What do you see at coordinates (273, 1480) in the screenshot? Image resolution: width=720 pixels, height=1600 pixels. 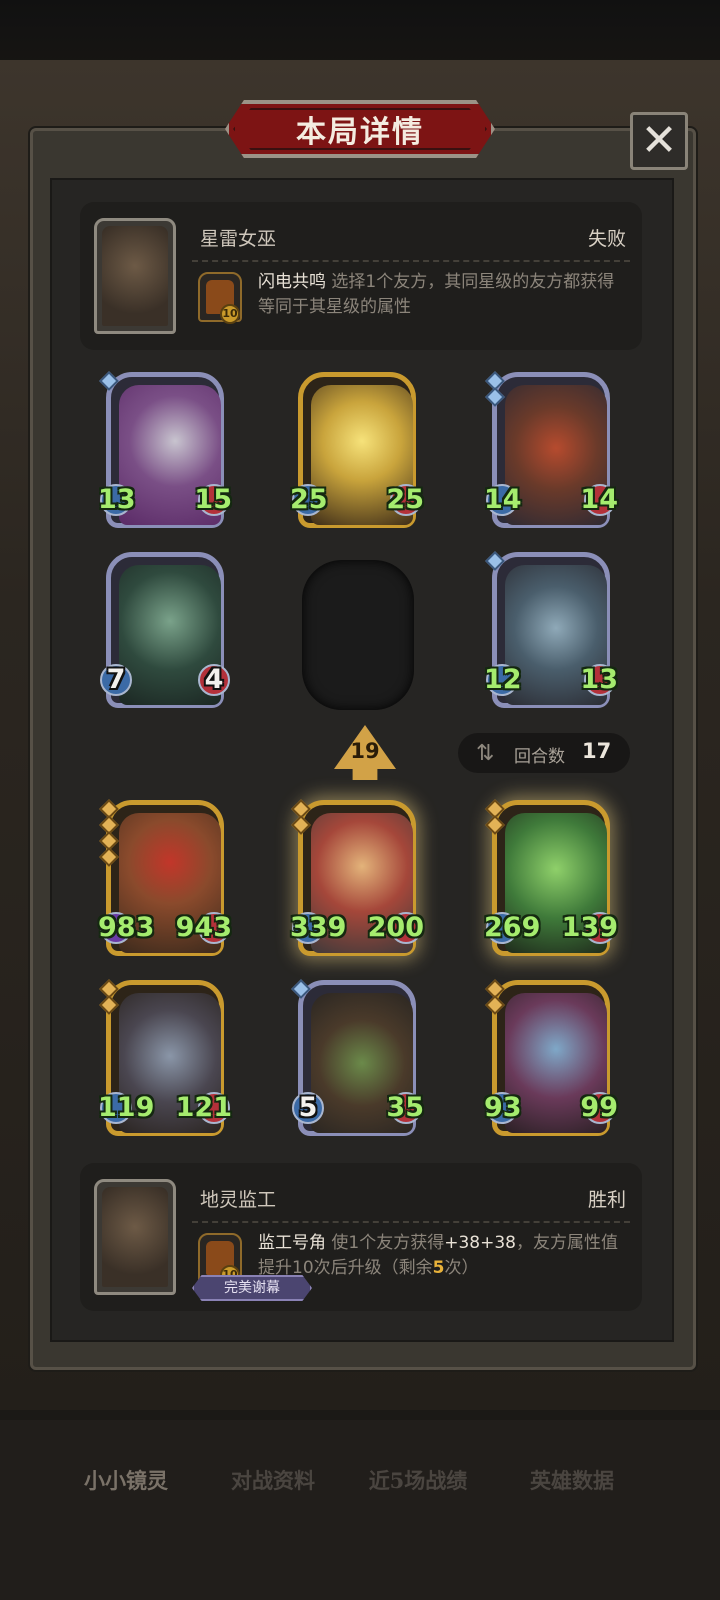 I see `tab-battle-info: 对战资料` at bounding box center [273, 1480].